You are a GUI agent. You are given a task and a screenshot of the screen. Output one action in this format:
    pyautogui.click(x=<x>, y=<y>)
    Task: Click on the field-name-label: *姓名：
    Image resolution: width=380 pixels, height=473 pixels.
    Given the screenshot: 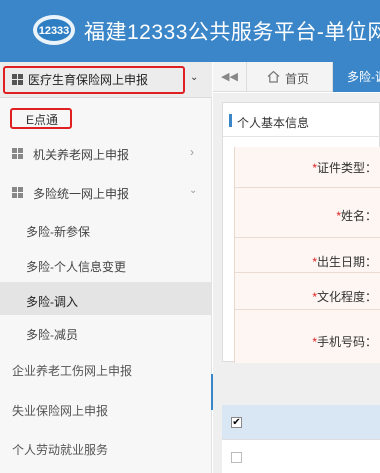 What is the action you would take?
    pyautogui.click(x=356, y=216)
    